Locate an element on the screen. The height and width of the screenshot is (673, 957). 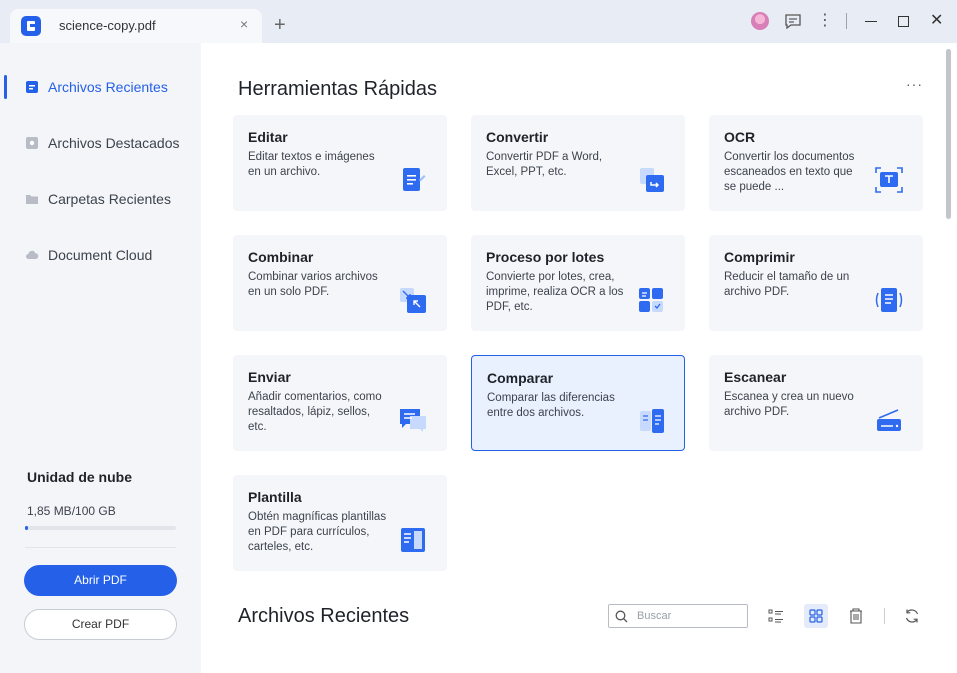
storage-progress-fill is located at coordinates (26, 528).